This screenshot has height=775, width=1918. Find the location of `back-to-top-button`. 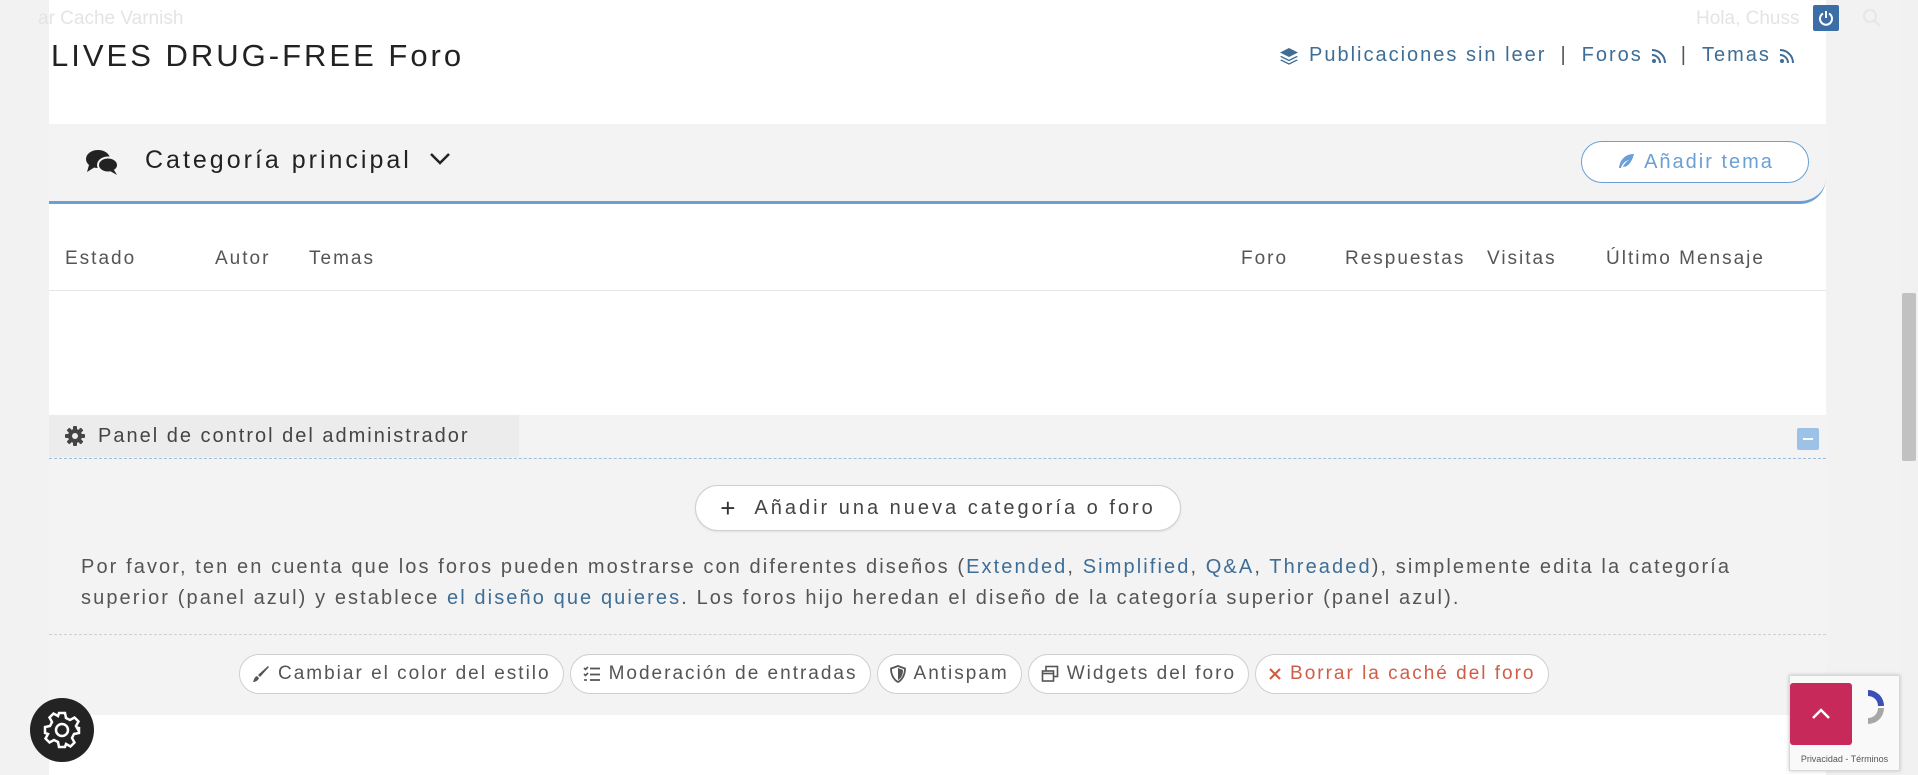

back-to-top-button is located at coordinates (1821, 714).